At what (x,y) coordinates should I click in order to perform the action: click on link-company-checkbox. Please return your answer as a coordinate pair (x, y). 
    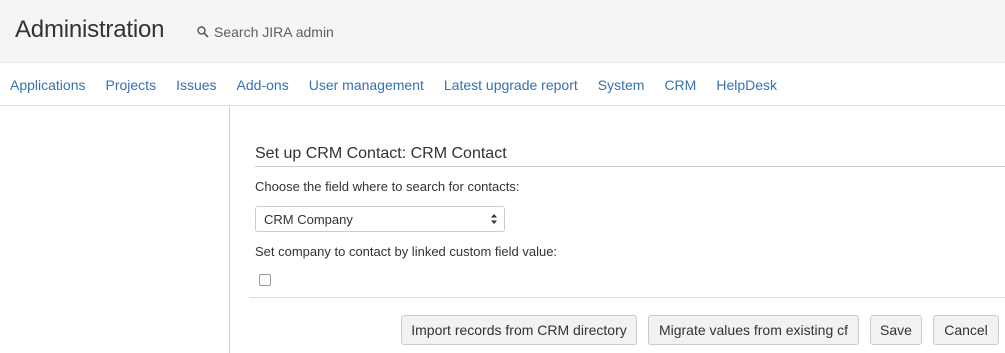
    Looking at the image, I should click on (265, 280).